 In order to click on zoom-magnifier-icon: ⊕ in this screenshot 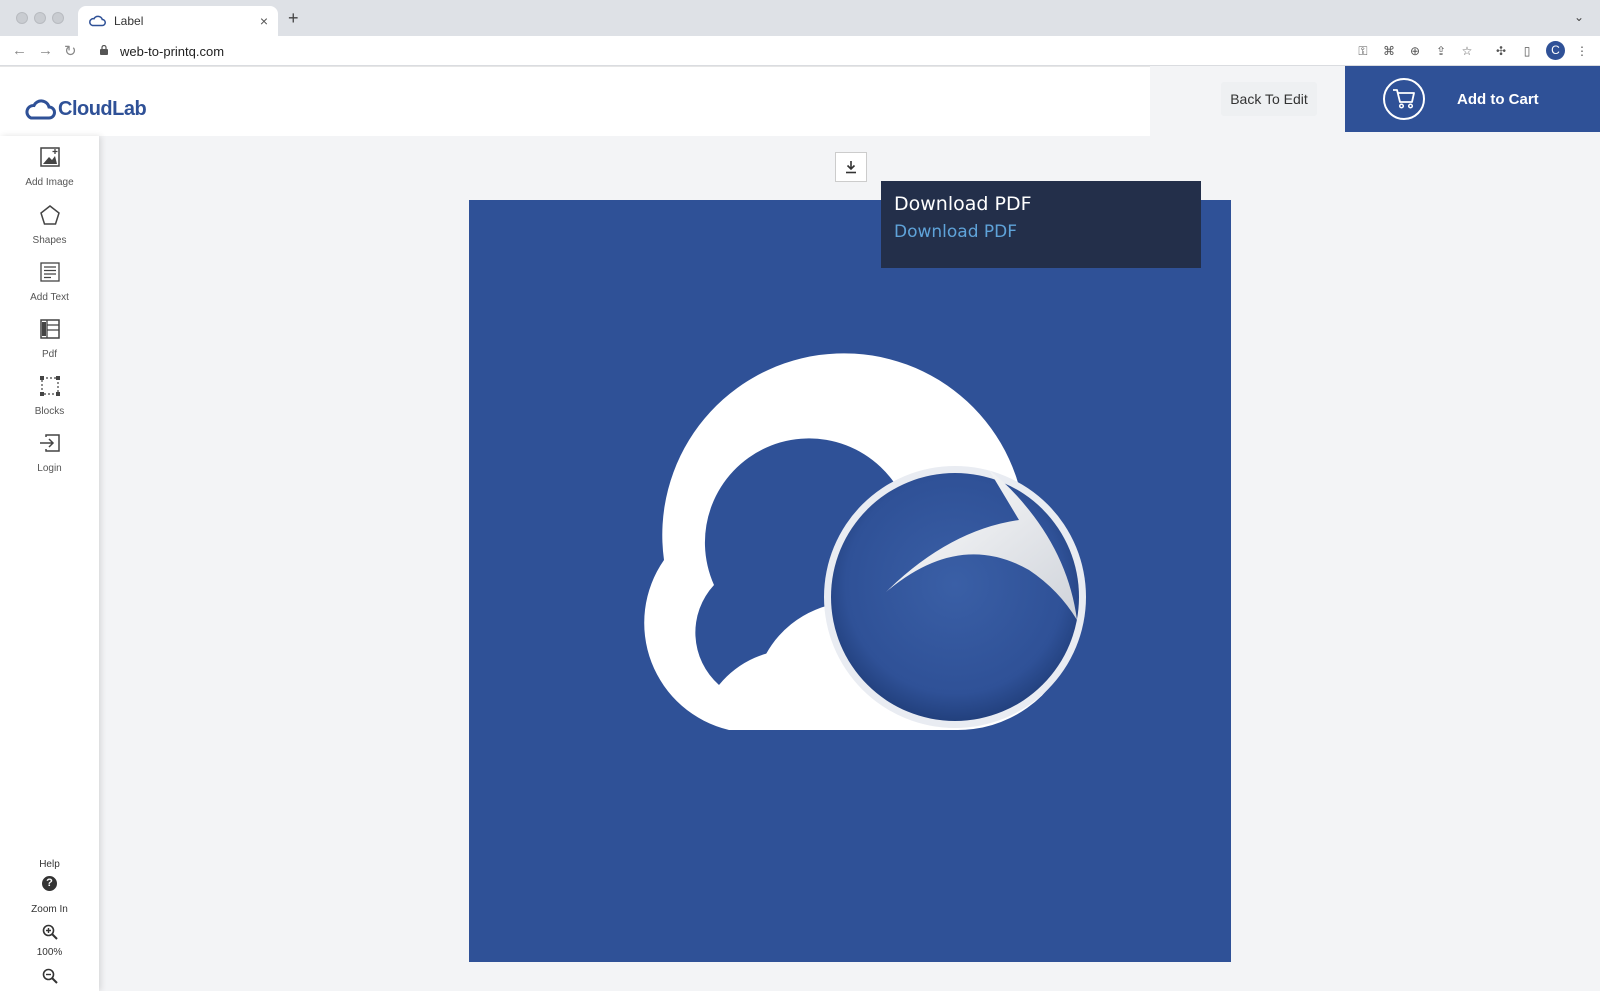, I will do `click(1415, 51)`.